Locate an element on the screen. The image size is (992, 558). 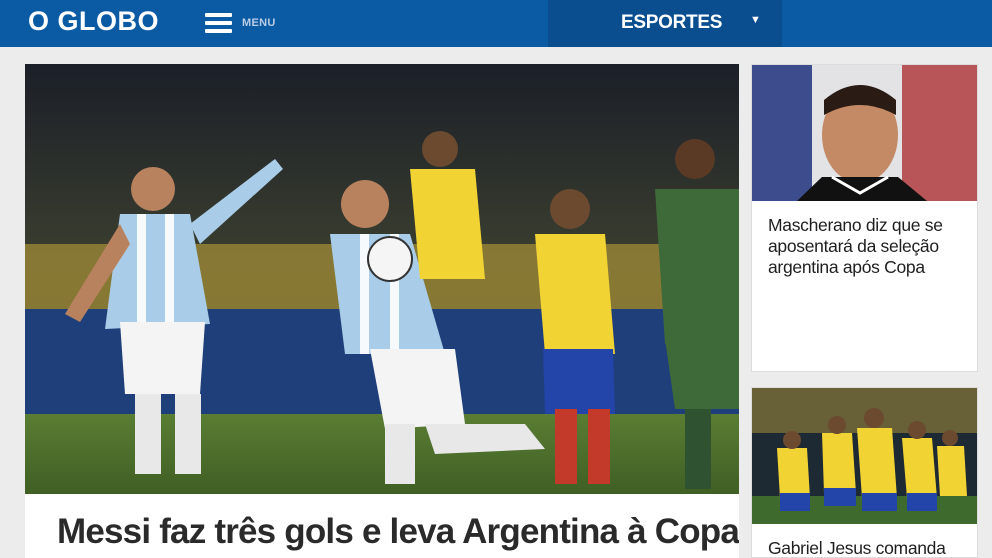
section-dropdown: ESPORTES ▼ is located at coordinates (665, 23).